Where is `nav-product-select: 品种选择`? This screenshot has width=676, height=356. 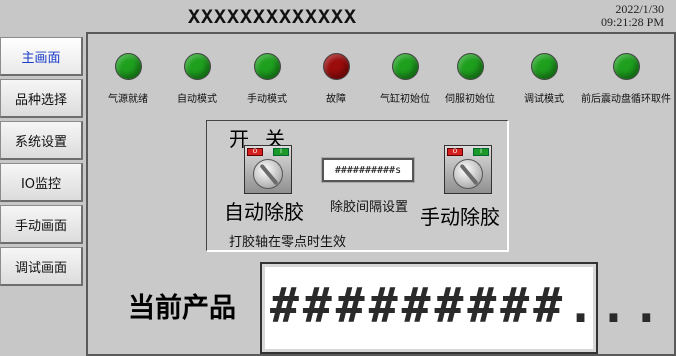
nav-product-select: 品种选择 is located at coordinates (41, 98).